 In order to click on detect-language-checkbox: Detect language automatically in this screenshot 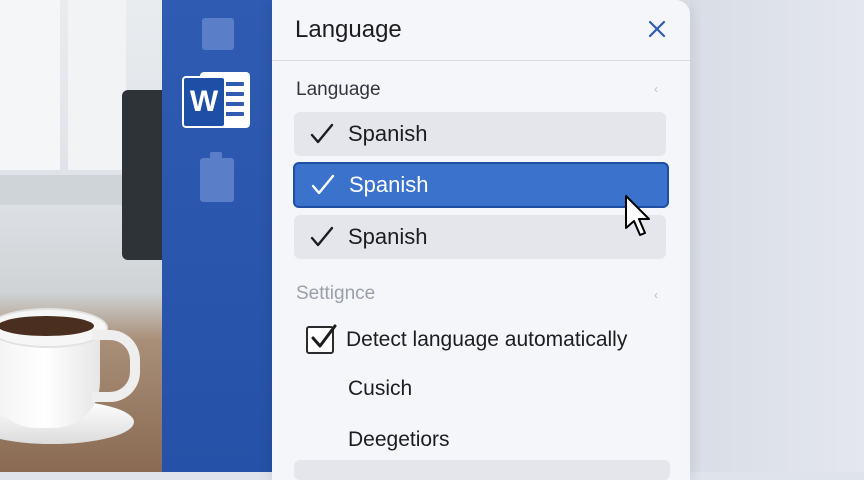, I will do `click(466, 340)`.